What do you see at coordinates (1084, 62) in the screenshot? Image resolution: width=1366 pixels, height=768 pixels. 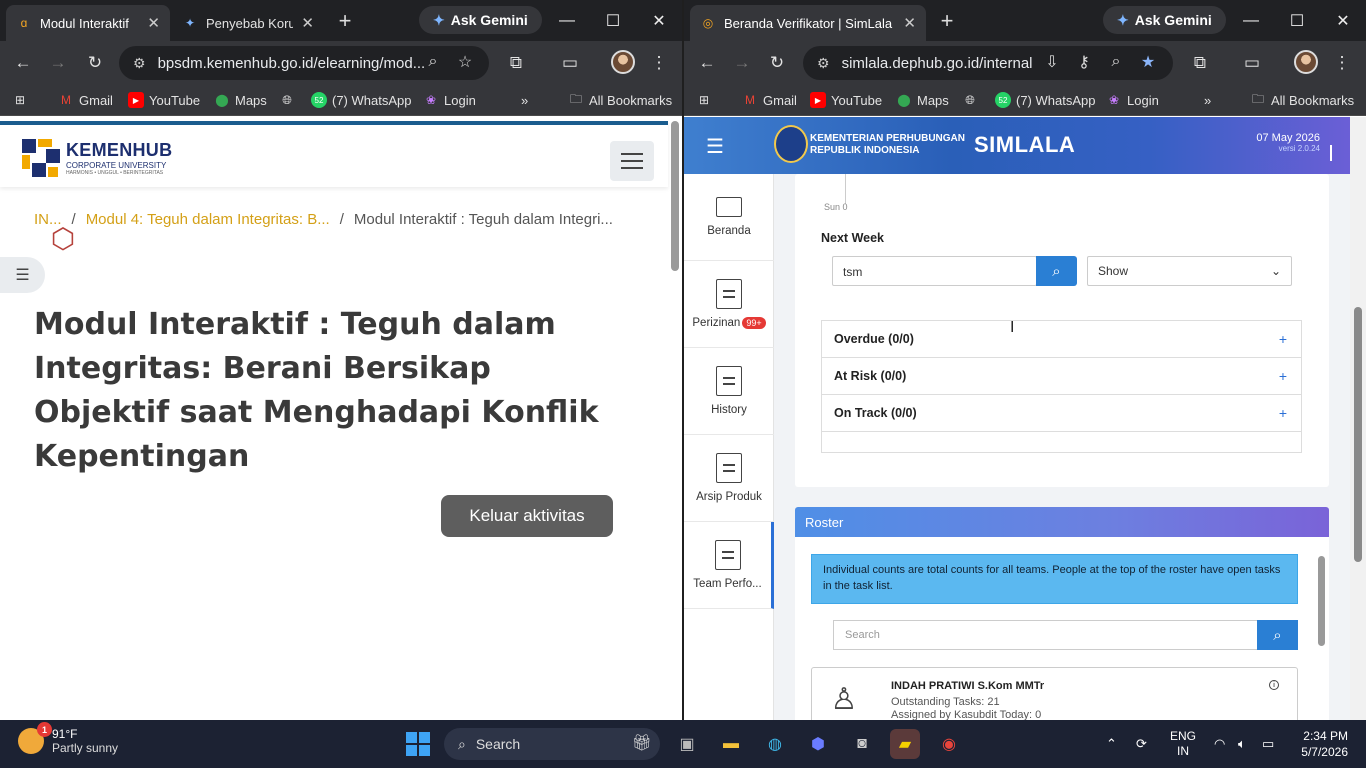 I see `password-key-icon: ⚷` at bounding box center [1084, 62].